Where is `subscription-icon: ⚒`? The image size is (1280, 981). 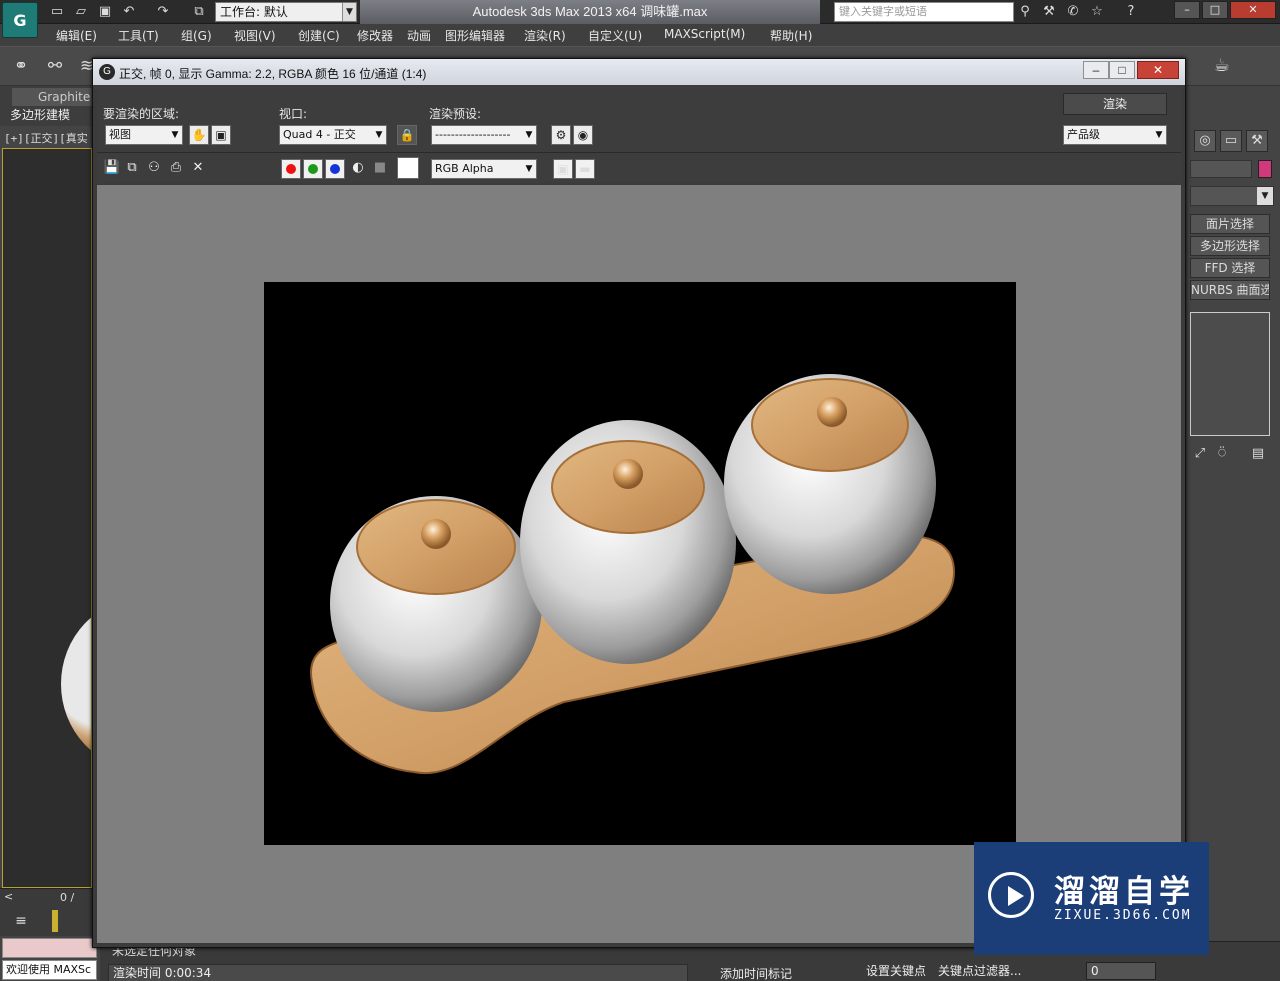
subscription-icon: ⚒ is located at coordinates (1049, 12).